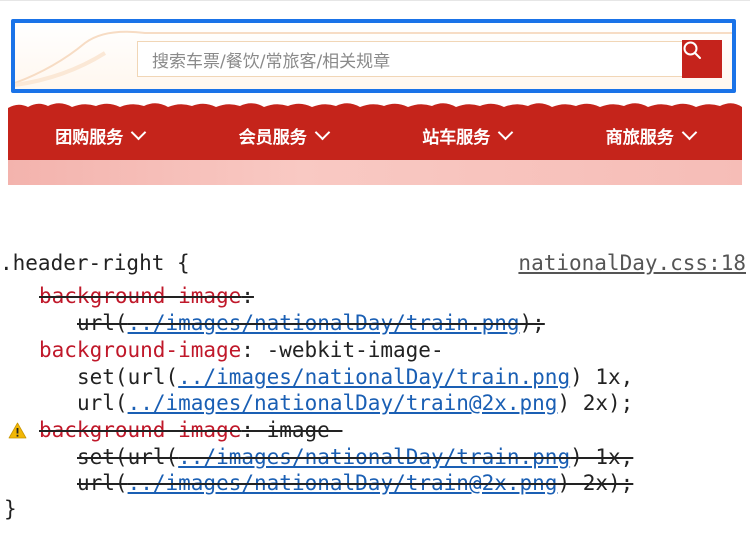 This screenshot has width=750, height=556. I want to click on css-declaration: background-image:, so click(146, 296).